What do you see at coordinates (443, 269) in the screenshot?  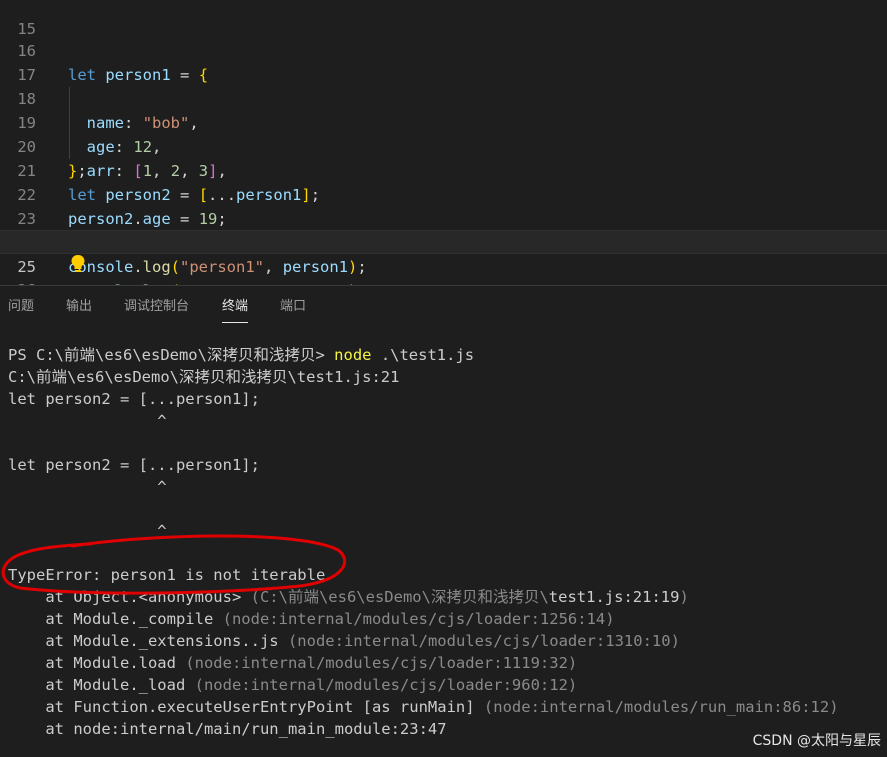 I see `code-line: 26` at bounding box center [443, 269].